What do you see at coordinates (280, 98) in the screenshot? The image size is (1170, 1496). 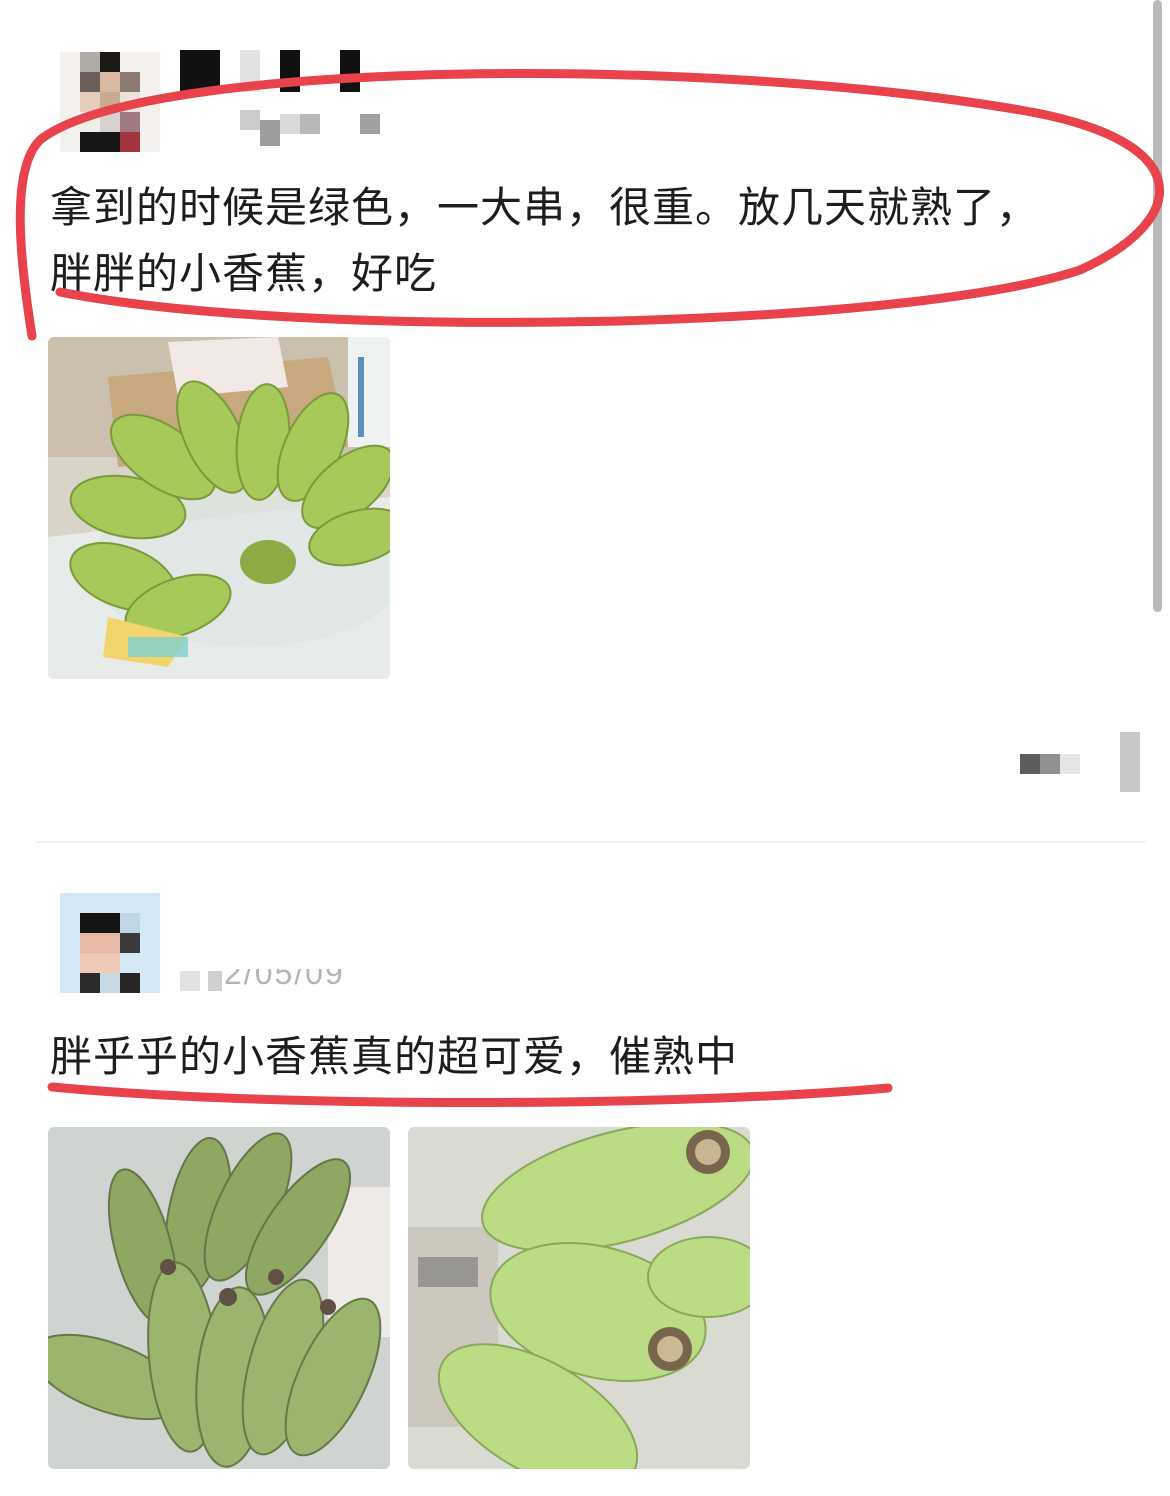 I see `username-blurred` at bounding box center [280, 98].